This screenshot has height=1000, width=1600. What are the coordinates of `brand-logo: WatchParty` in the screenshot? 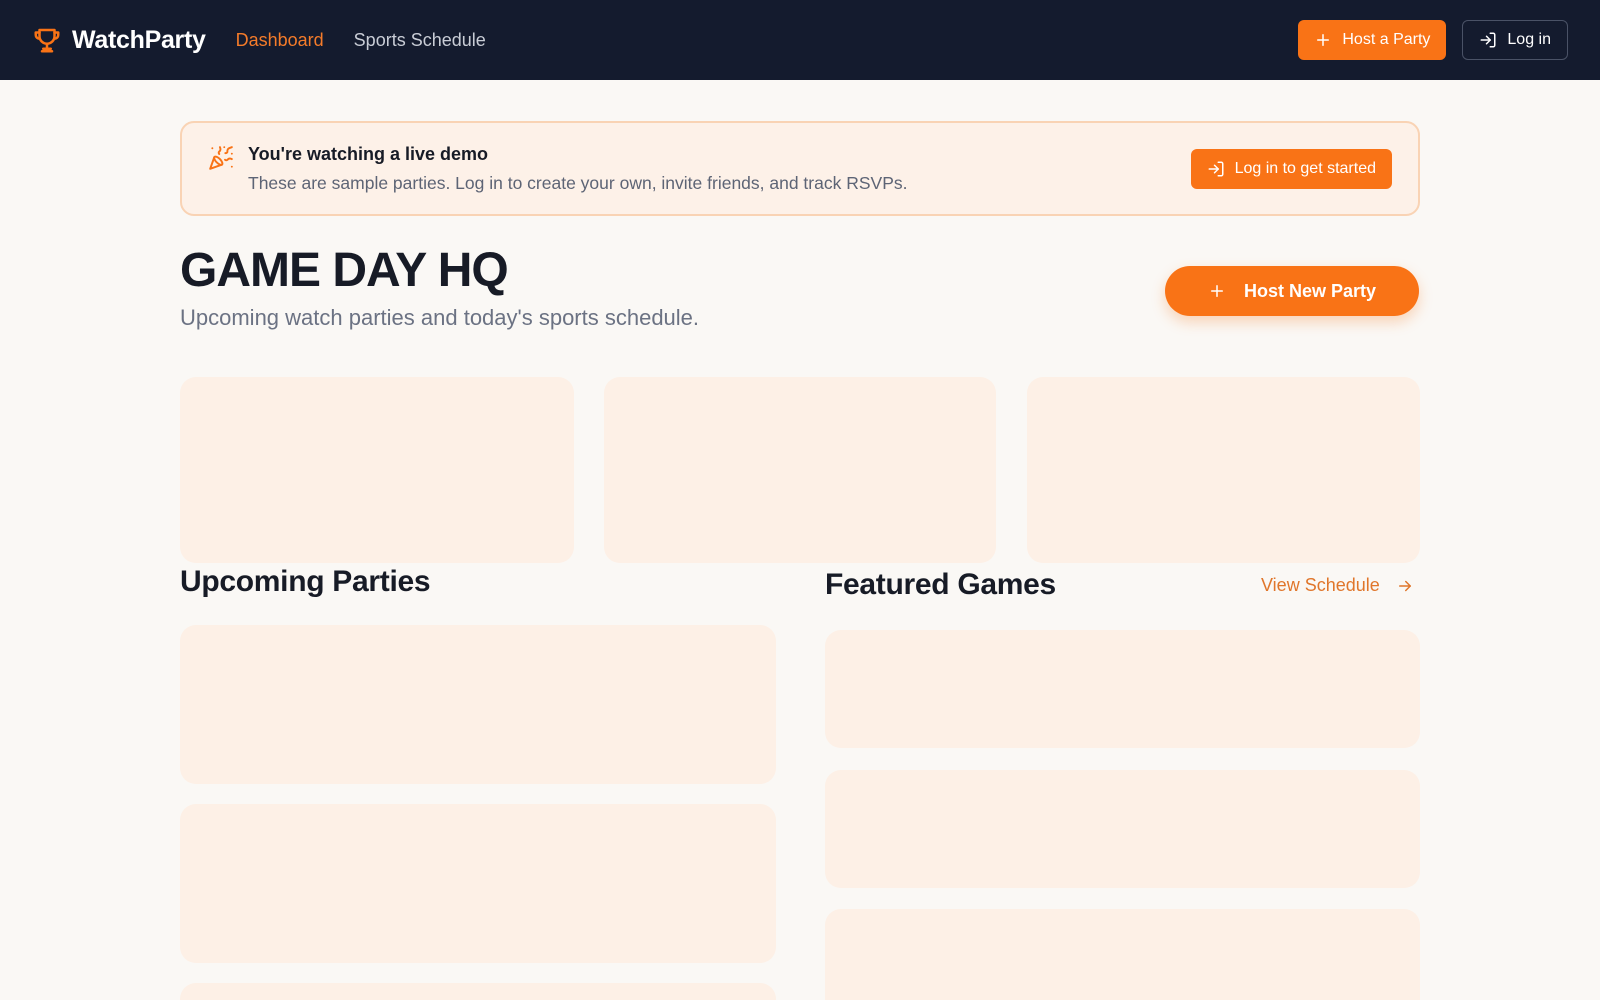 It's located at (119, 40).